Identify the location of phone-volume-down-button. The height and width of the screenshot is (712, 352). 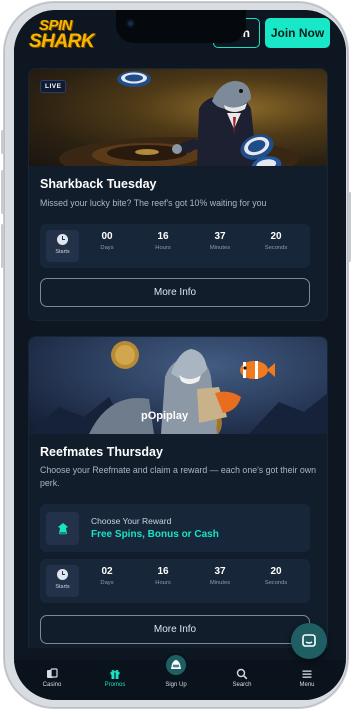
(2, 246).